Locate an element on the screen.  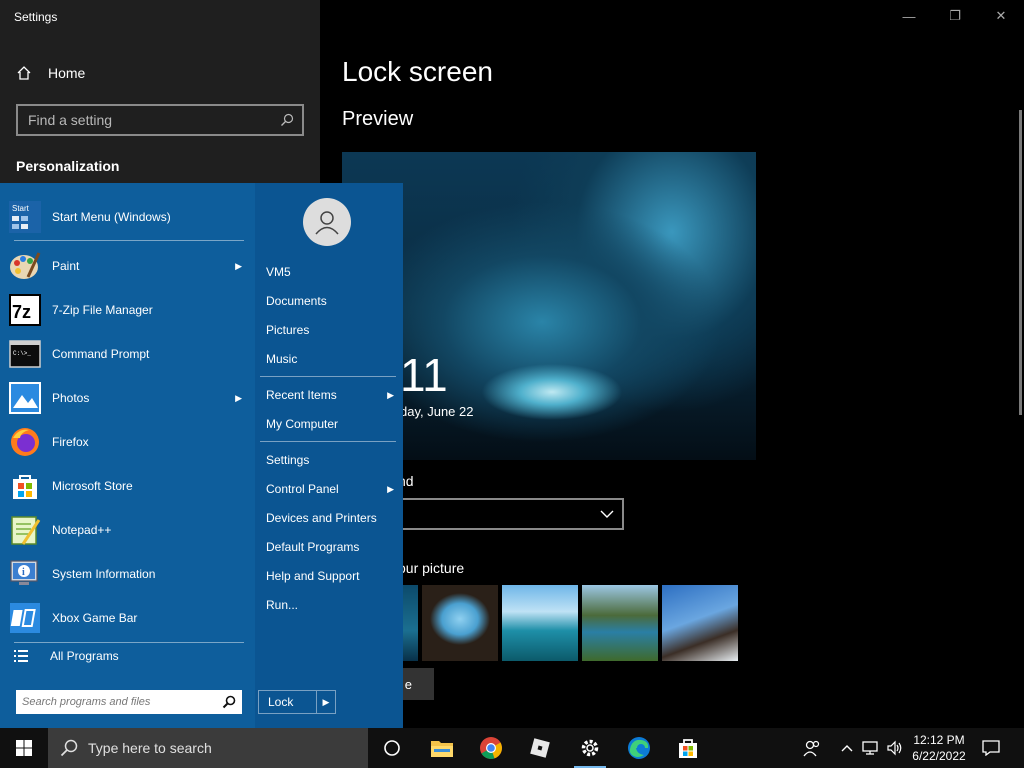
taskbar-clock: 12:12 PM 6/22/2022 is located at coordinates (939, 748).